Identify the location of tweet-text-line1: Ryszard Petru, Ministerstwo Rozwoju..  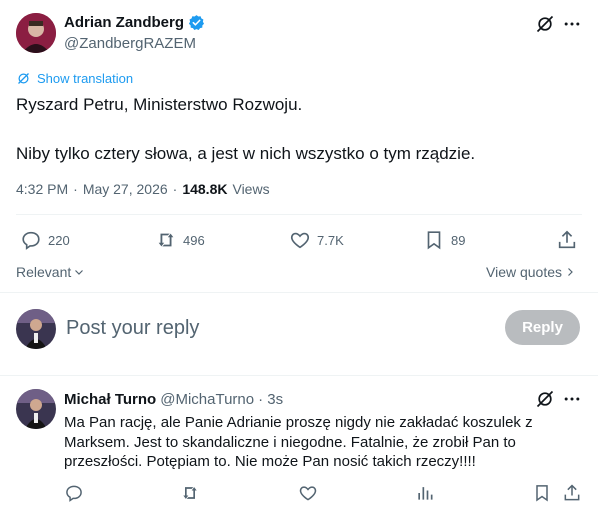
(159, 104).